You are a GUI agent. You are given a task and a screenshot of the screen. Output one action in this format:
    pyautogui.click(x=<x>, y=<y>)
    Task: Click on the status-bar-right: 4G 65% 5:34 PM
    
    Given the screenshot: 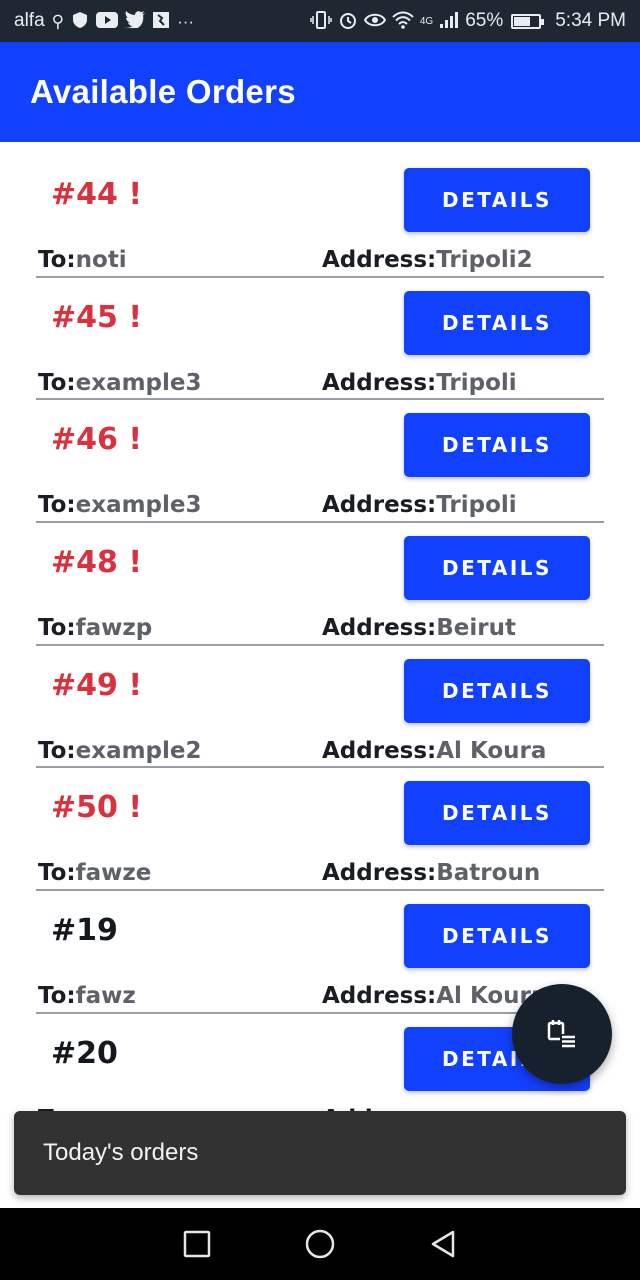 What is the action you would take?
    pyautogui.click(x=468, y=21)
    